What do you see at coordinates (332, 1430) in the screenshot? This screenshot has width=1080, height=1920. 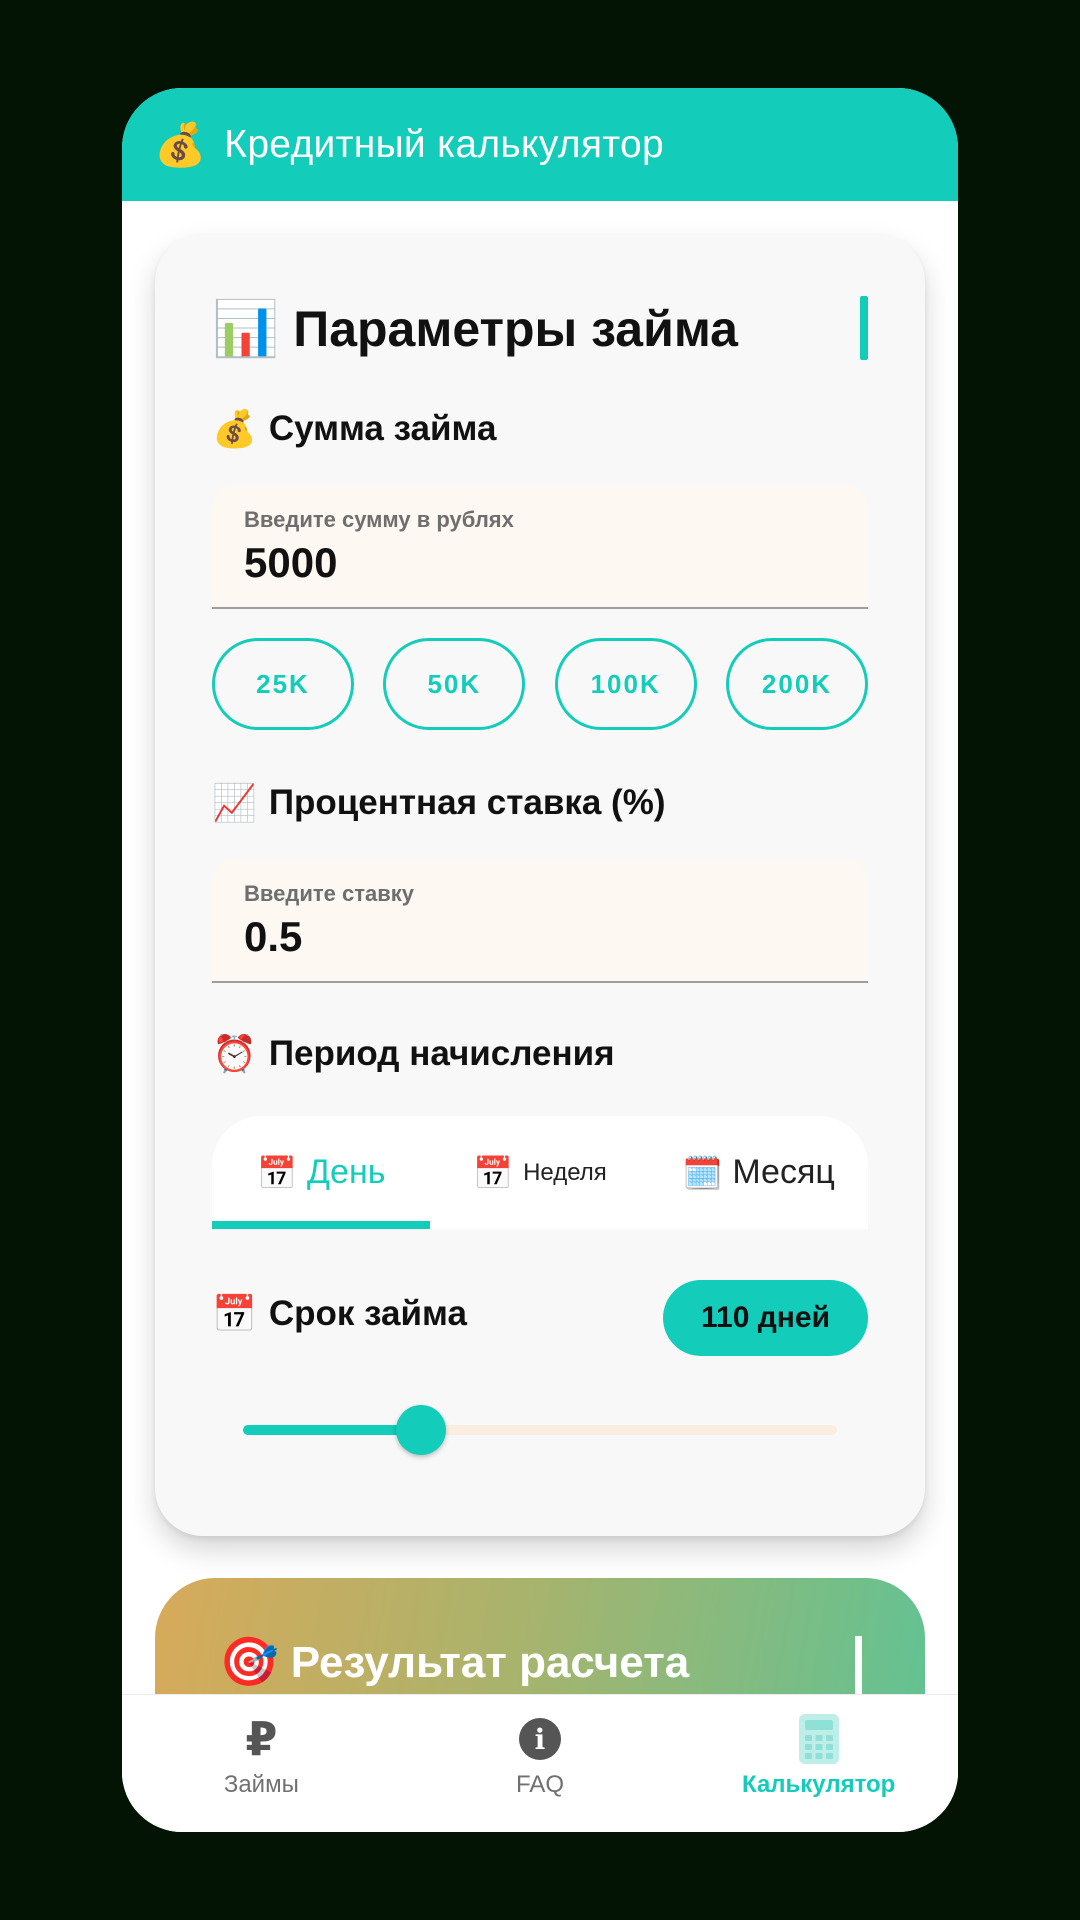 I see `slider-fill` at bounding box center [332, 1430].